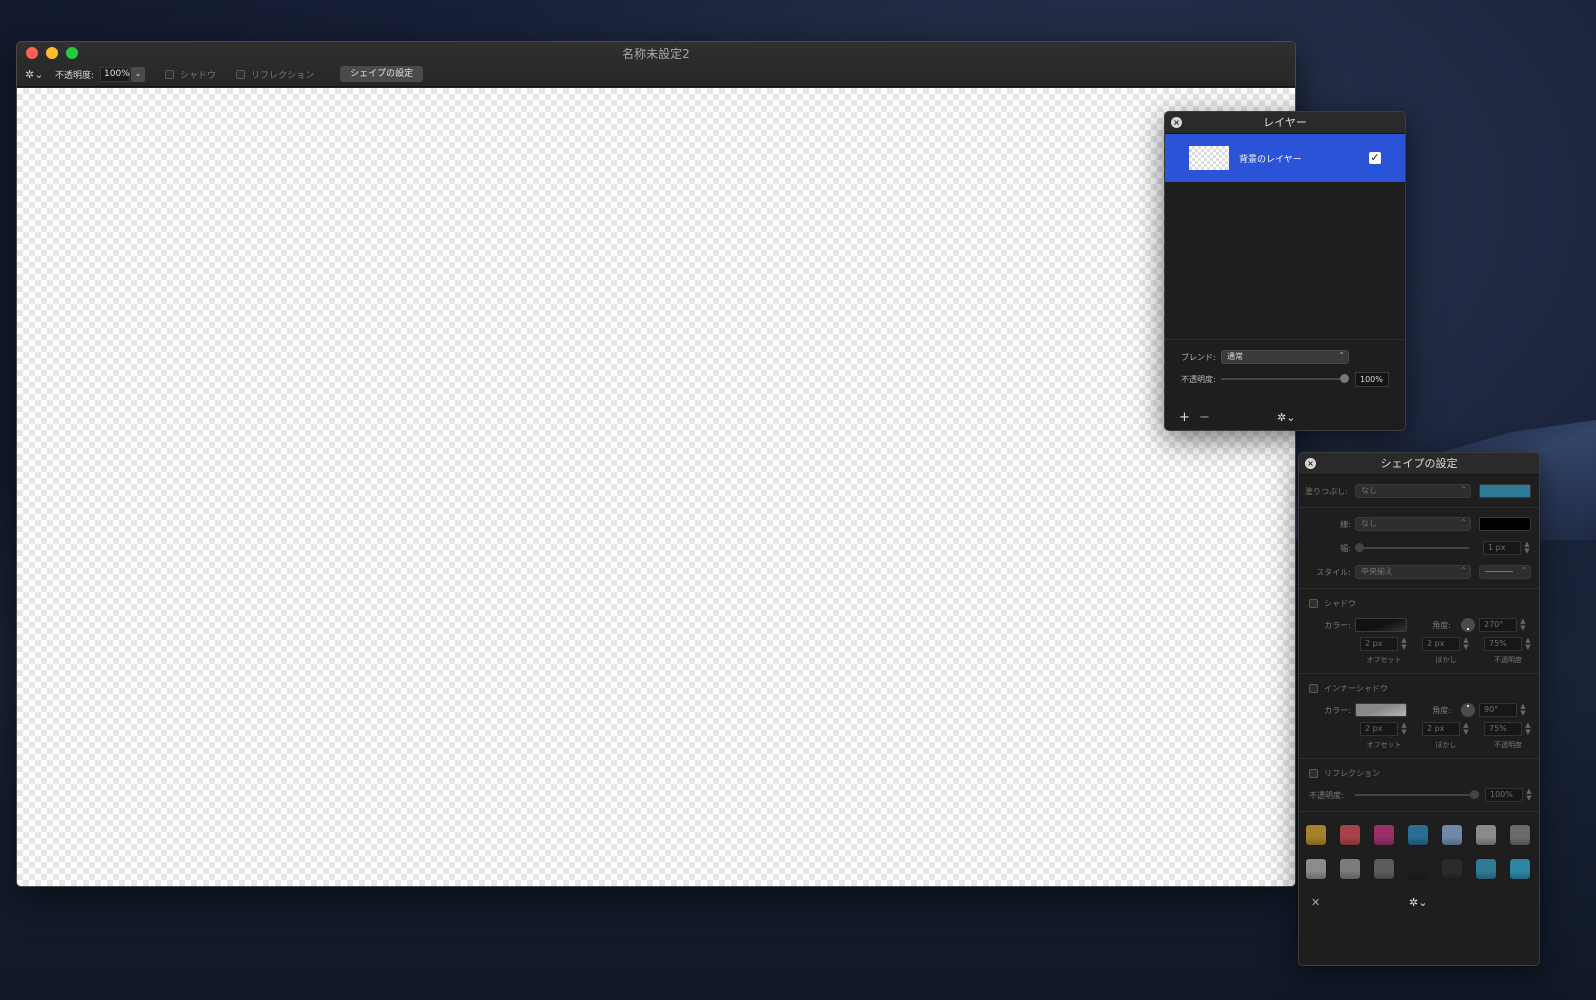  I want to click on inner-shadow-color-label: カラー:, so click(1337, 710).